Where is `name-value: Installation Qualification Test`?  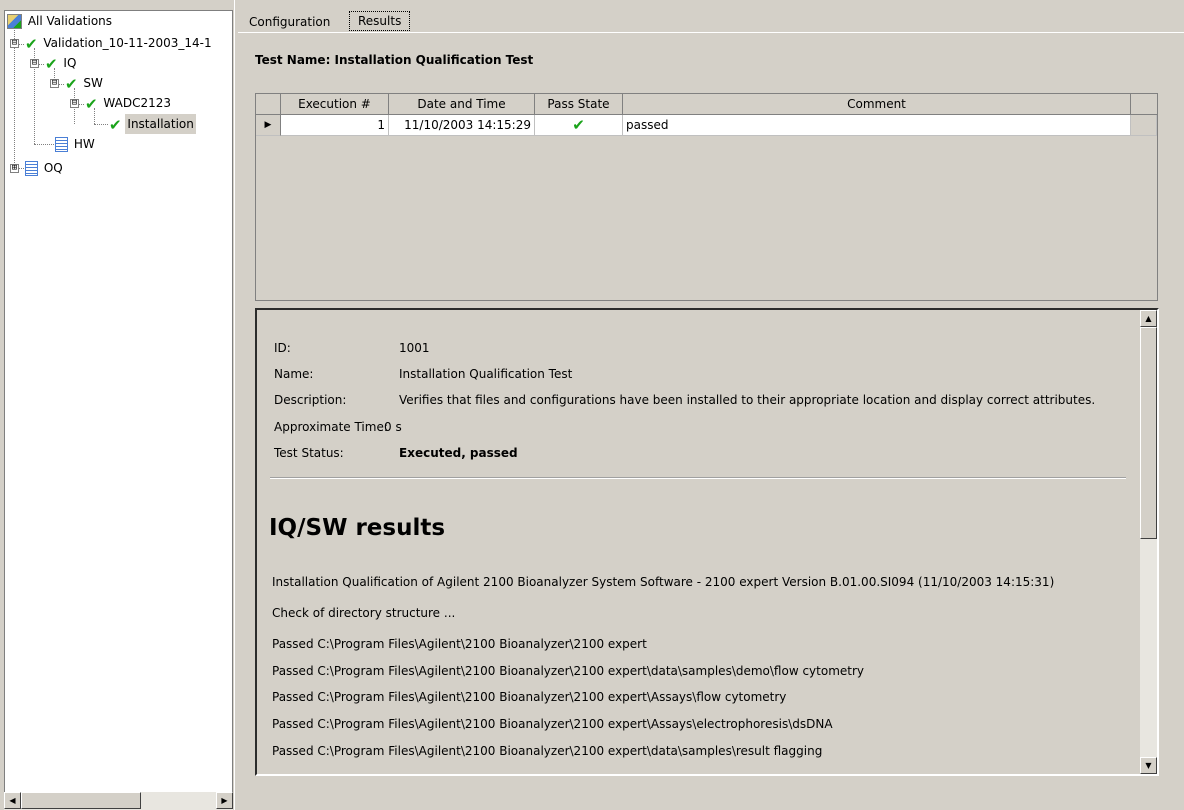 name-value: Installation Qualification Test is located at coordinates (486, 374).